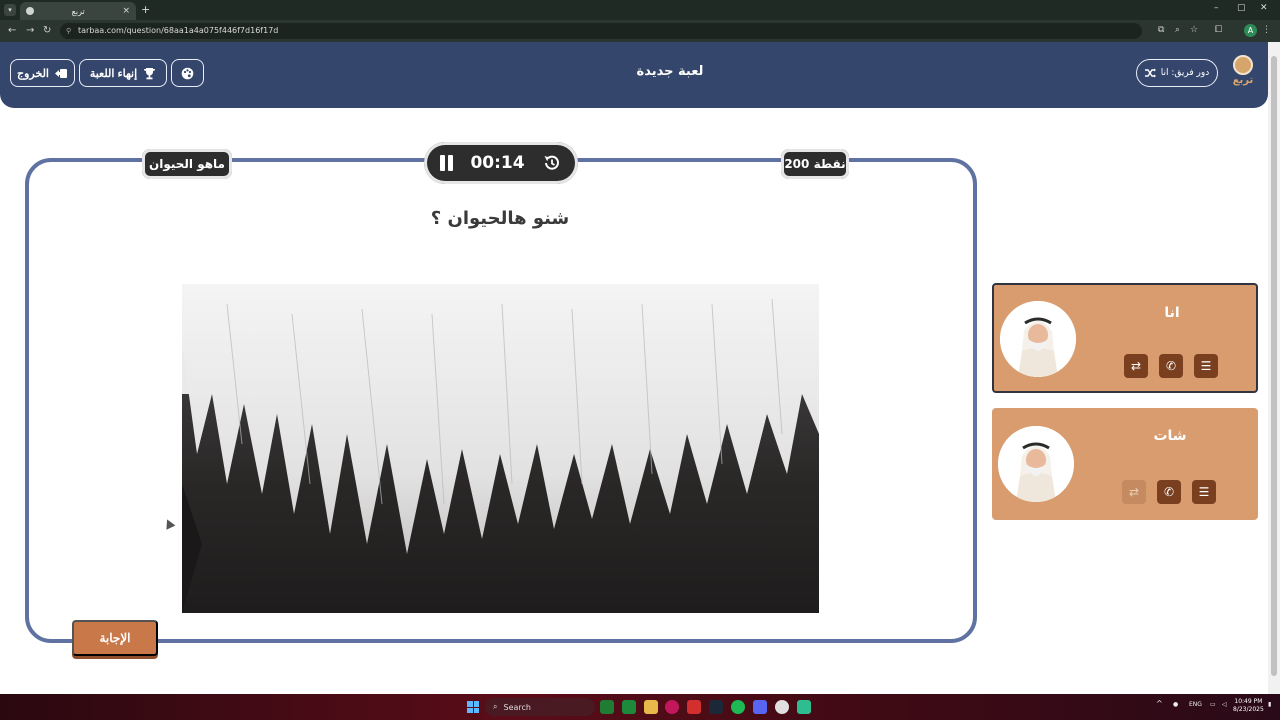  Describe the element at coordinates (1125, 464) in the screenshot. I see `team-card-chat: شات ⇄ ✆ ☰` at that location.